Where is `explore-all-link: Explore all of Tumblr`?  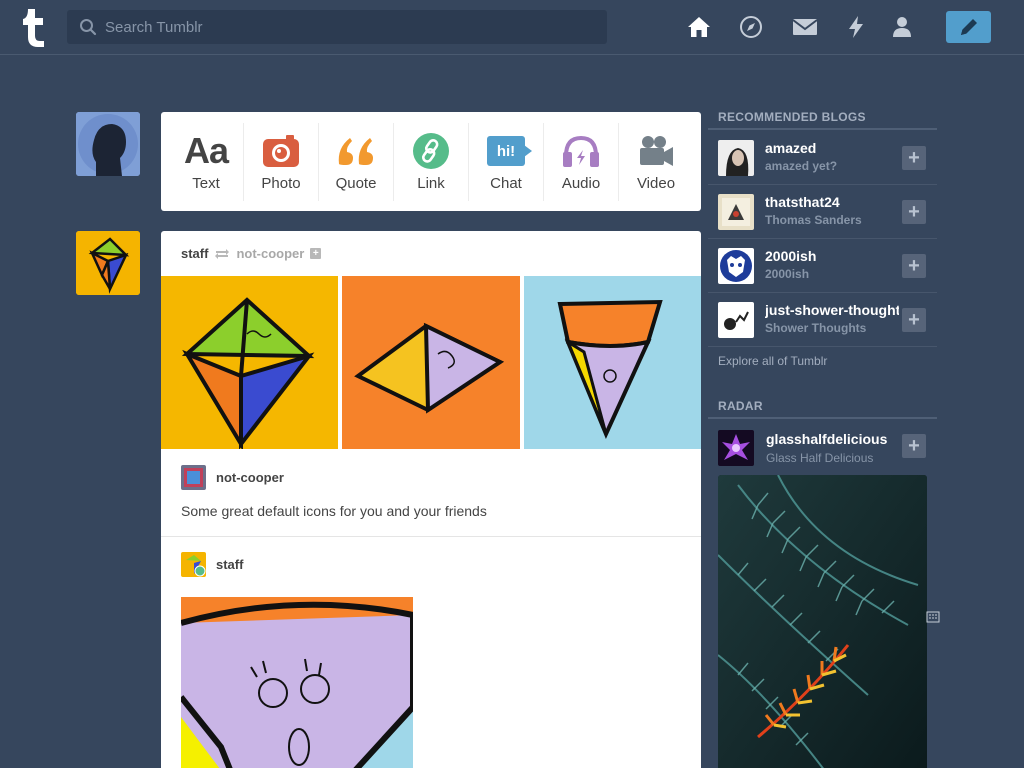 explore-all-link: Explore all of Tumblr is located at coordinates (772, 361).